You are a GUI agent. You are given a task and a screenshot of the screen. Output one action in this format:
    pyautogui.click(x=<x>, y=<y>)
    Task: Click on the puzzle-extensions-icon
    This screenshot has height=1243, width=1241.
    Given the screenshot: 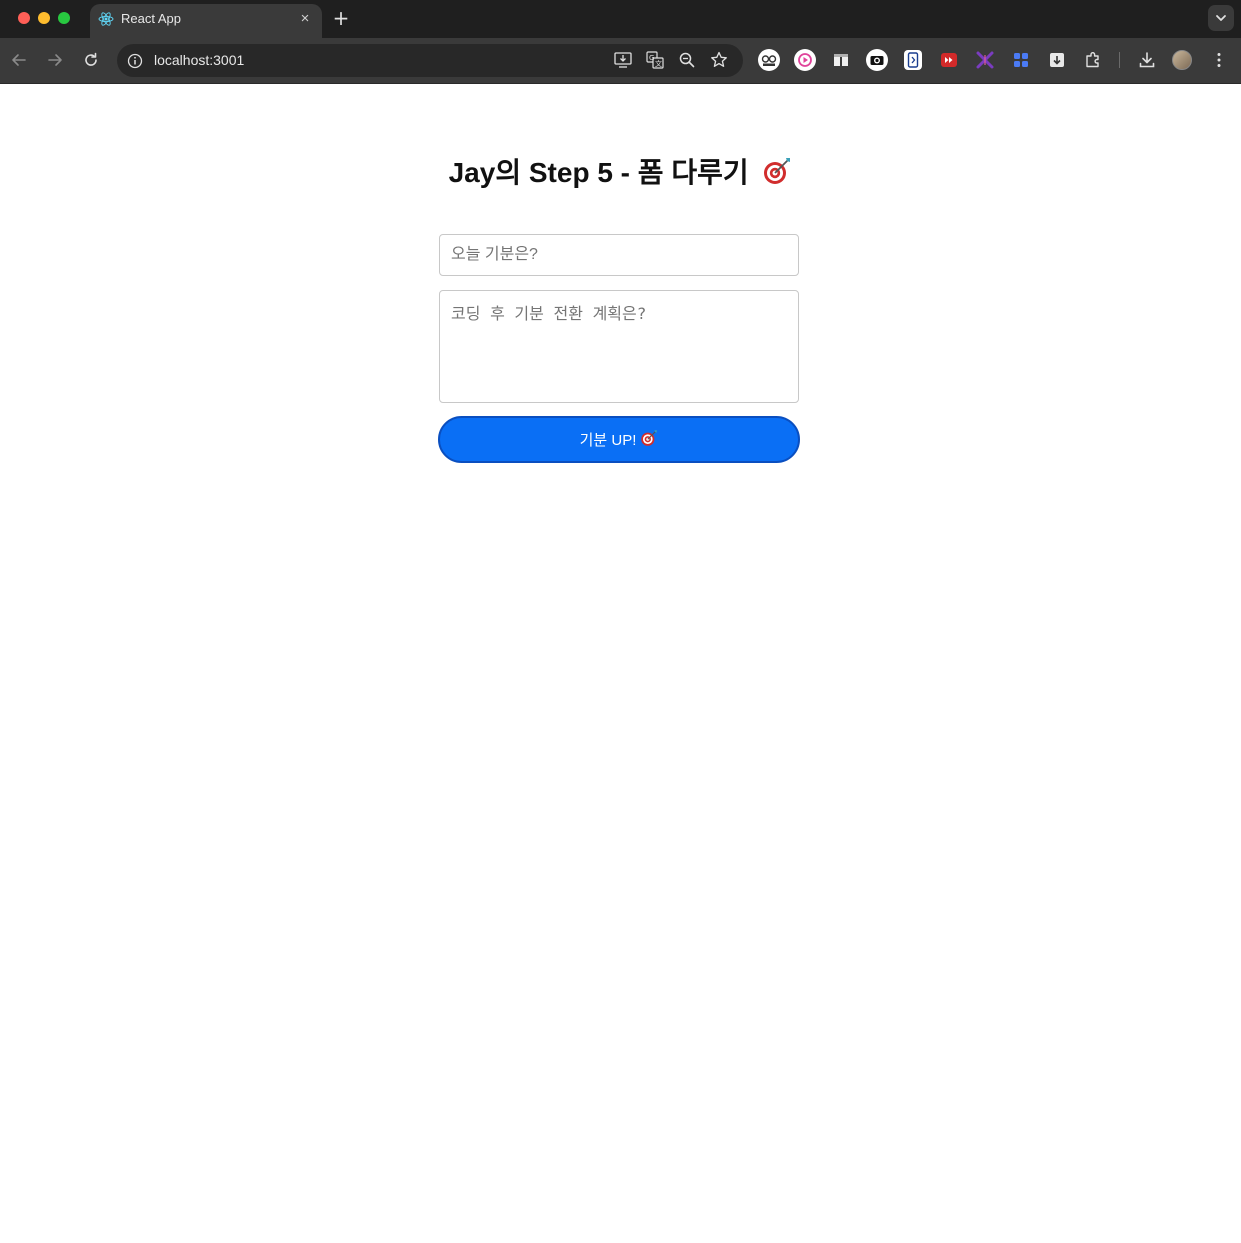 What is the action you would take?
    pyautogui.click(x=1093, y=60)
    